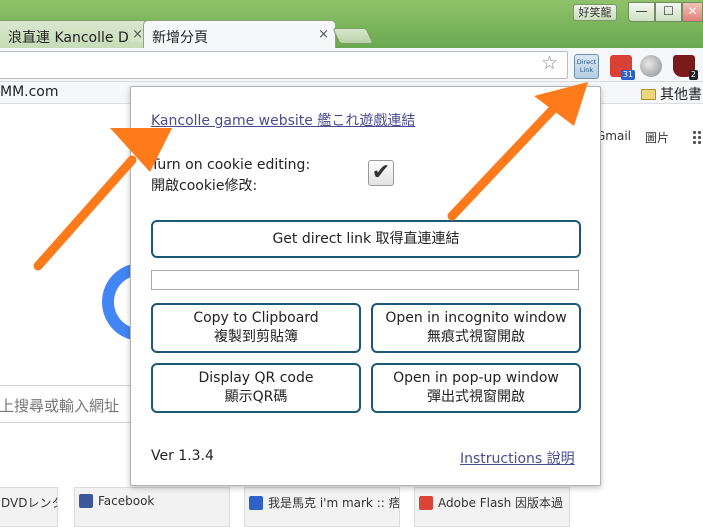 Image resolution: width=703 pixels, height=527 pixels. I want to click on arrow-to-title-link, so click(102, 199).